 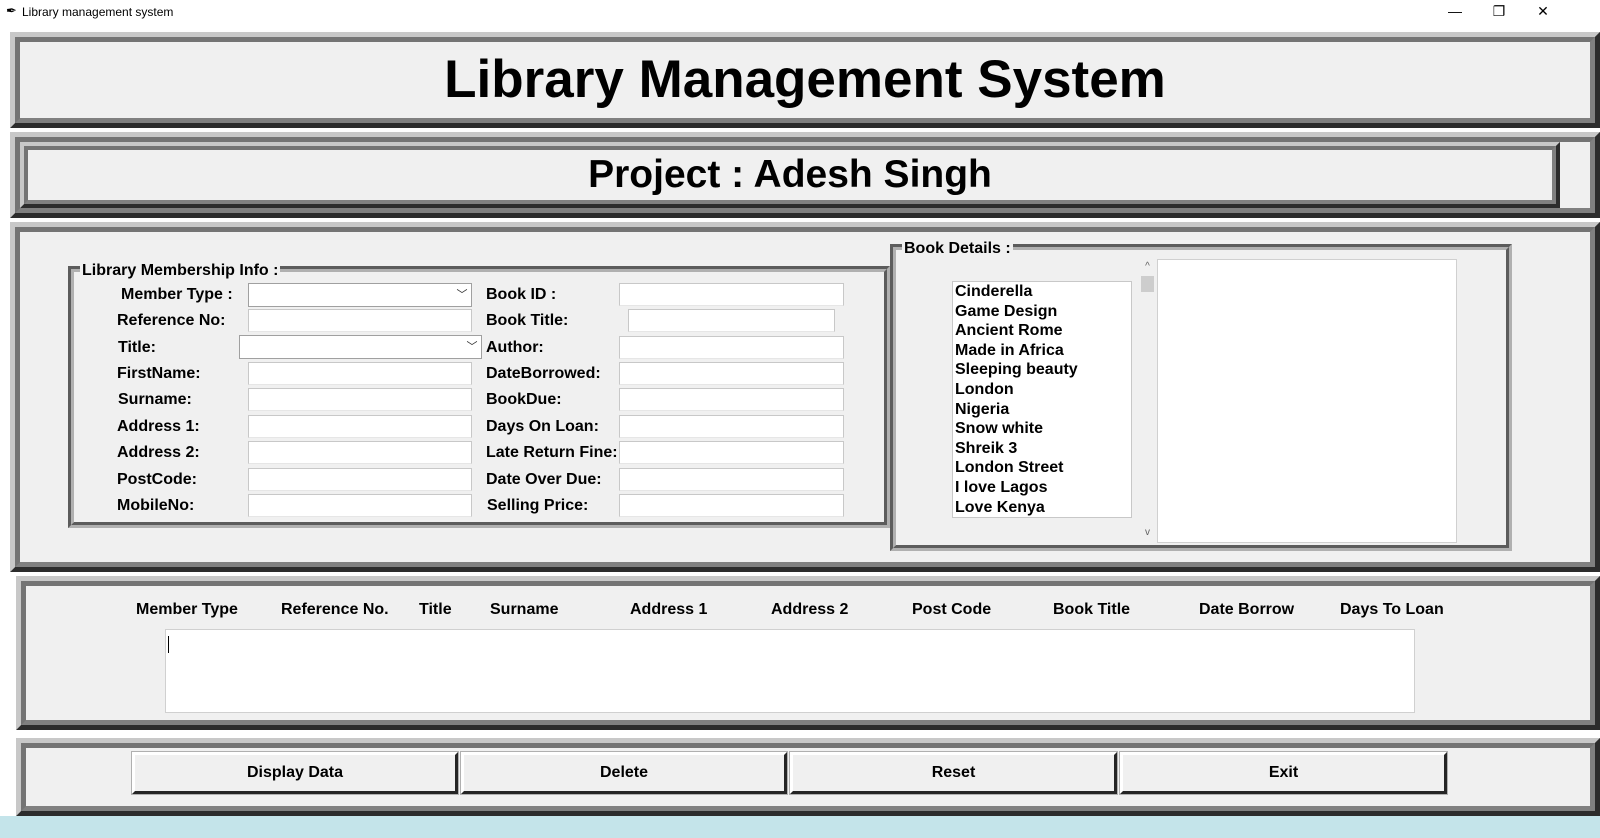 I want to click on column-header-post-code: Post Code, so click(x=952, y=609).